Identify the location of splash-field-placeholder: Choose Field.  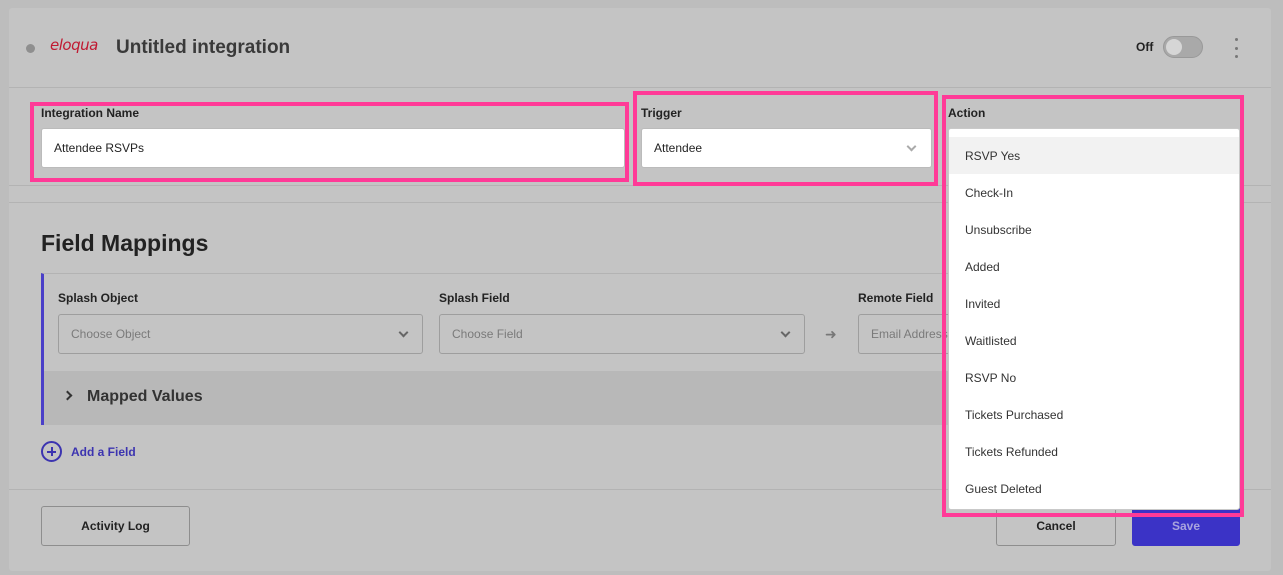
(487, 334).